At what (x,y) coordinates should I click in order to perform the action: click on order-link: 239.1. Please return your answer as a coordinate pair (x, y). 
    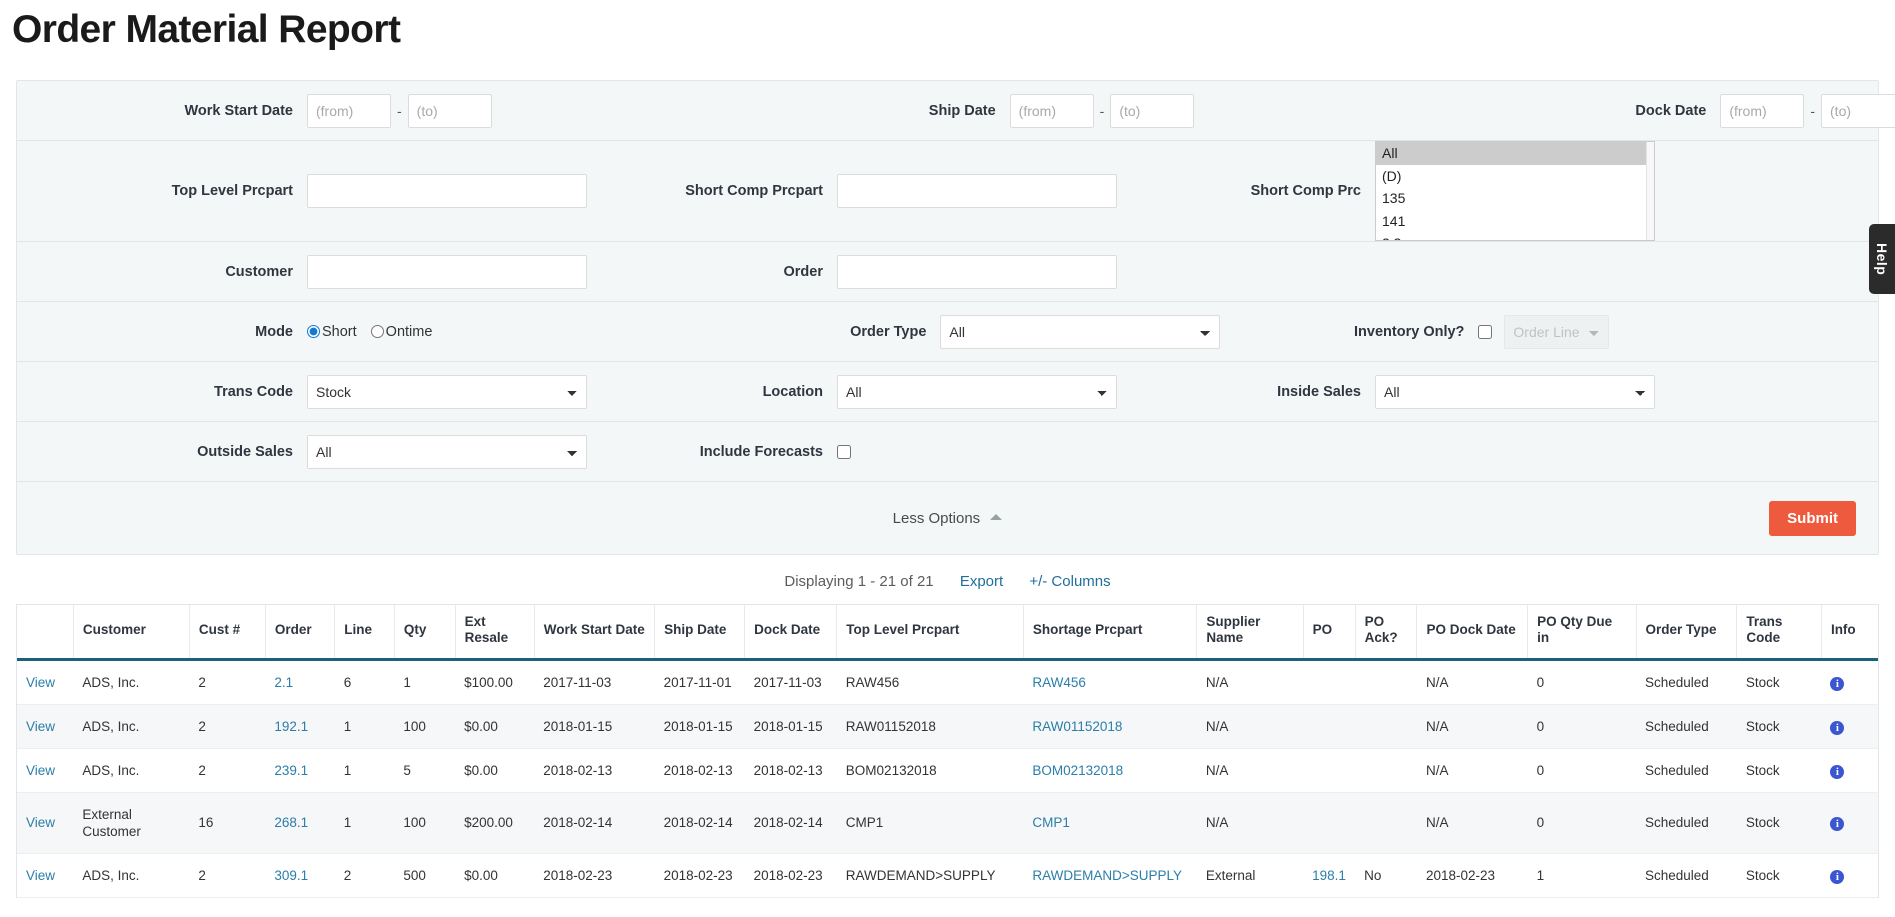
    Looking at the image, I should click on (291, 770).